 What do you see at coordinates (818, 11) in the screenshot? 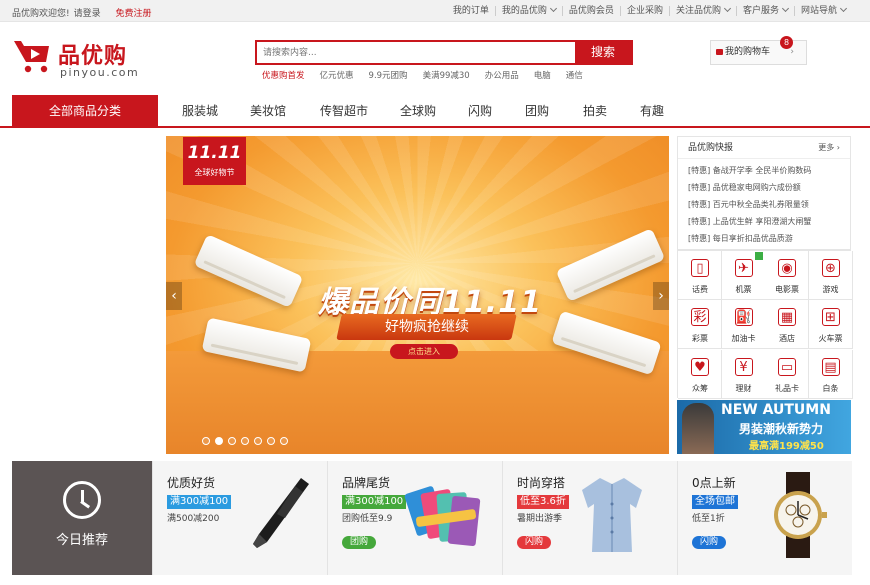
I see `top-link-label: 网站导航` at bounding box center [818, 11].